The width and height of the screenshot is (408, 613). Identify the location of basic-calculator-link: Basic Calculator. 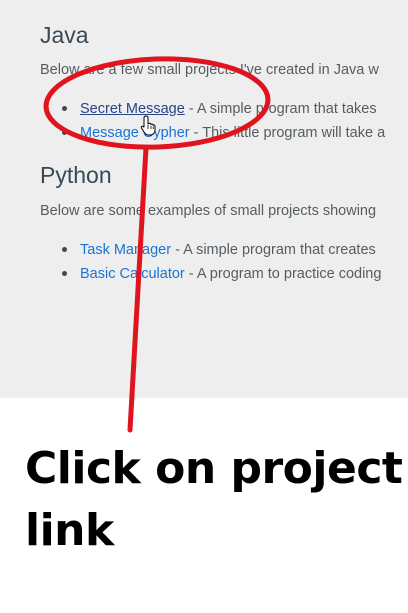
(132, 274).